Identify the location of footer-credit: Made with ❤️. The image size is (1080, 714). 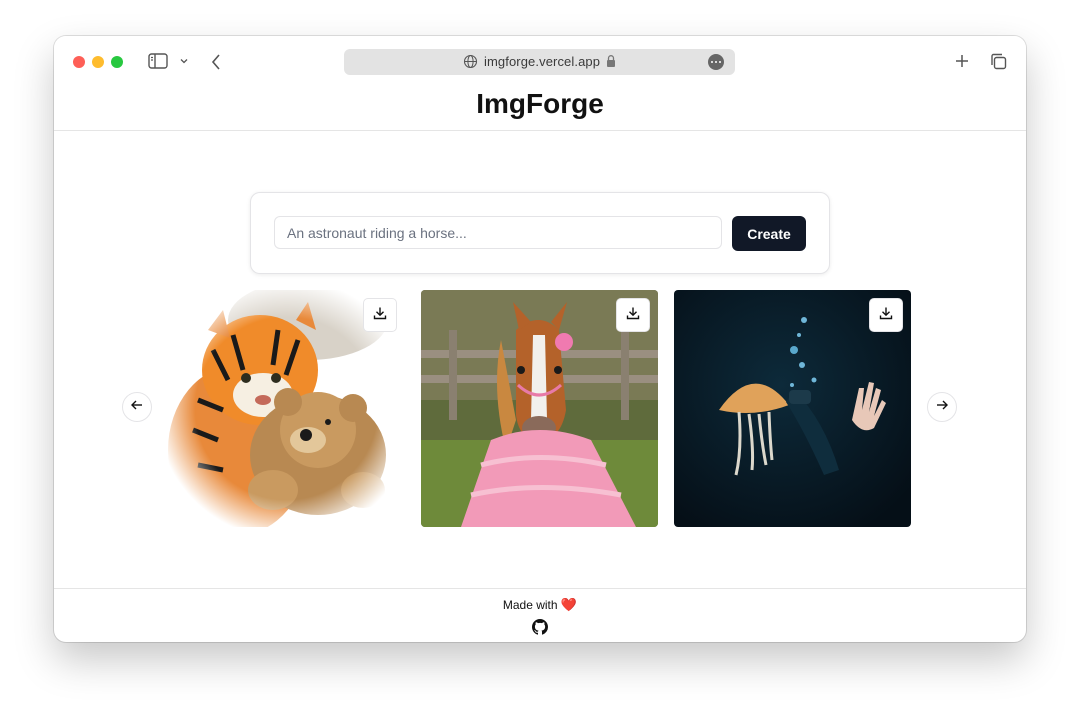
(540, 605).